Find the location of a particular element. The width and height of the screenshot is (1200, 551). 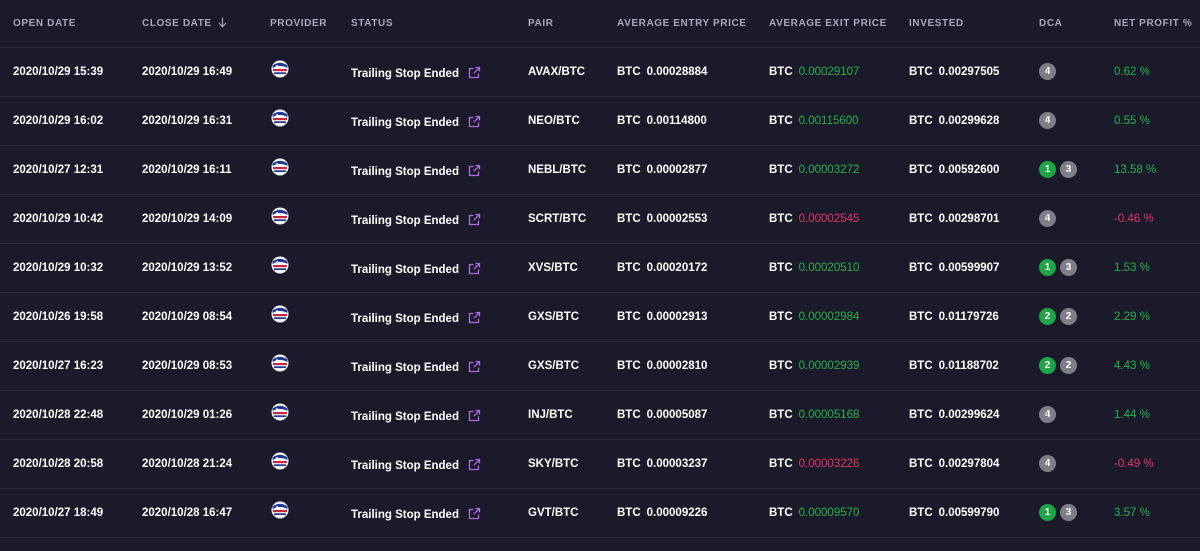

entry-price-value: 0.00114800 is located at coordinates (676, 121).